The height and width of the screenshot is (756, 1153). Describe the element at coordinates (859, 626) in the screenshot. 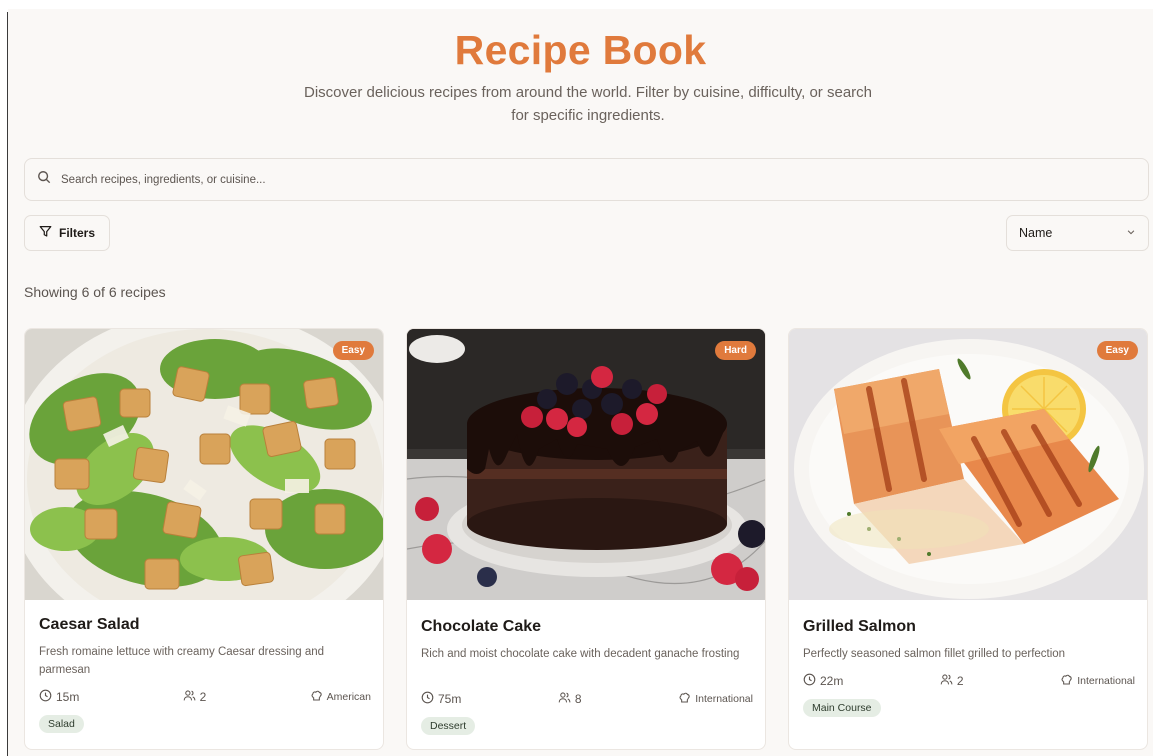

I see `recipe-title: Grilled Salmon` at that location.